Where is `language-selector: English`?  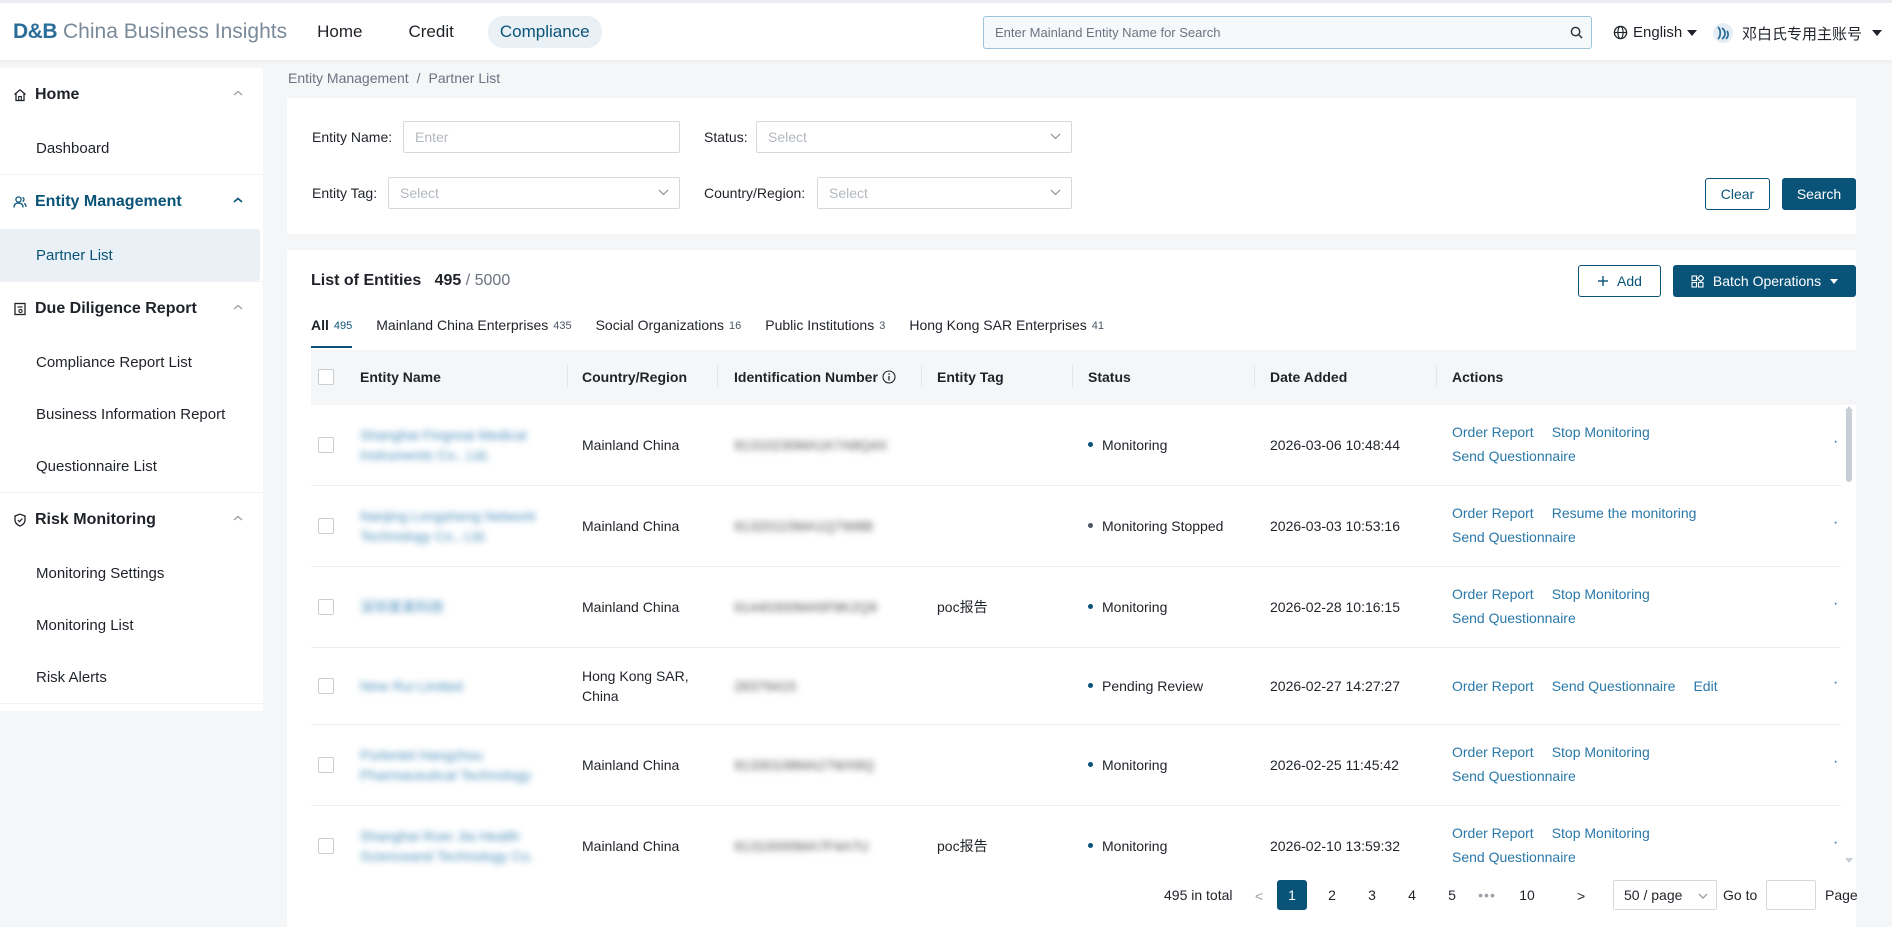
language-selector: English is located at coordinates (1655, 32).